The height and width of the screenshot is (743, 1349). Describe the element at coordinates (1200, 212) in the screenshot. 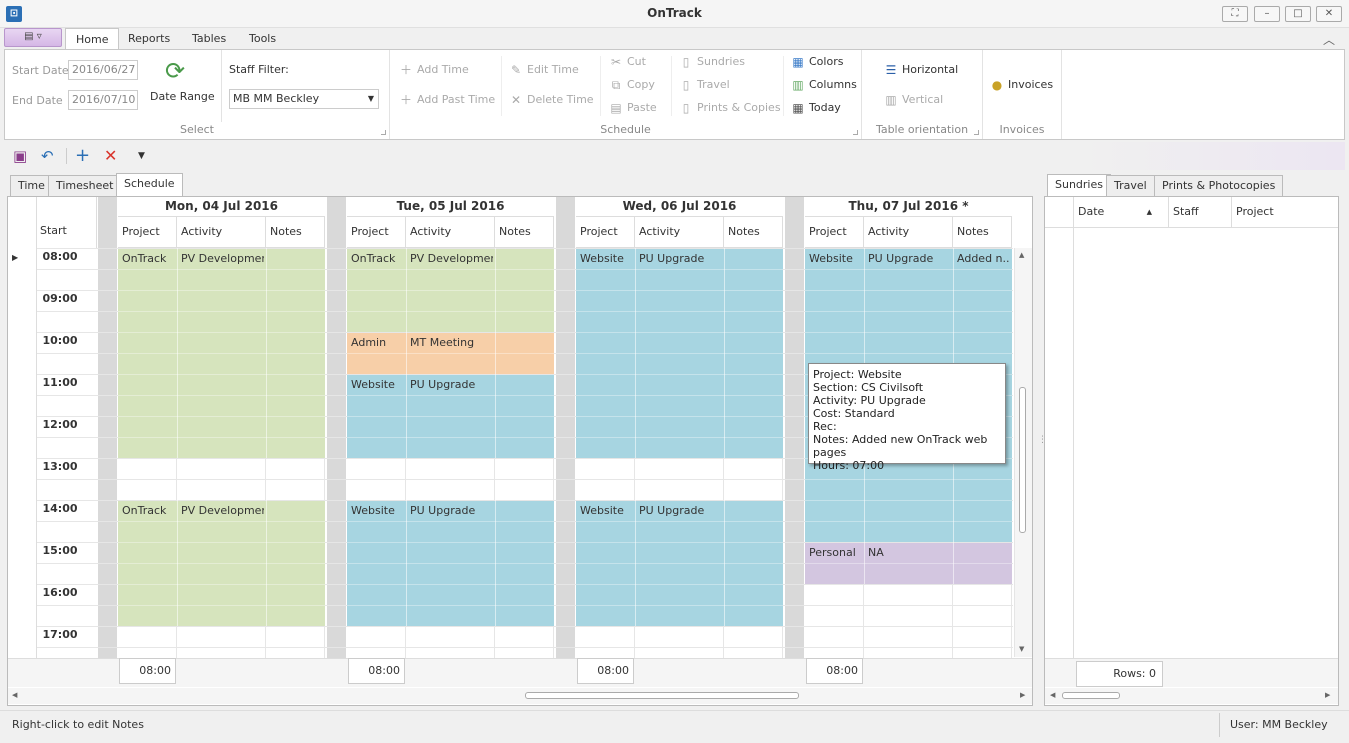

I see `sundries-staff-header: Staff` at that location.